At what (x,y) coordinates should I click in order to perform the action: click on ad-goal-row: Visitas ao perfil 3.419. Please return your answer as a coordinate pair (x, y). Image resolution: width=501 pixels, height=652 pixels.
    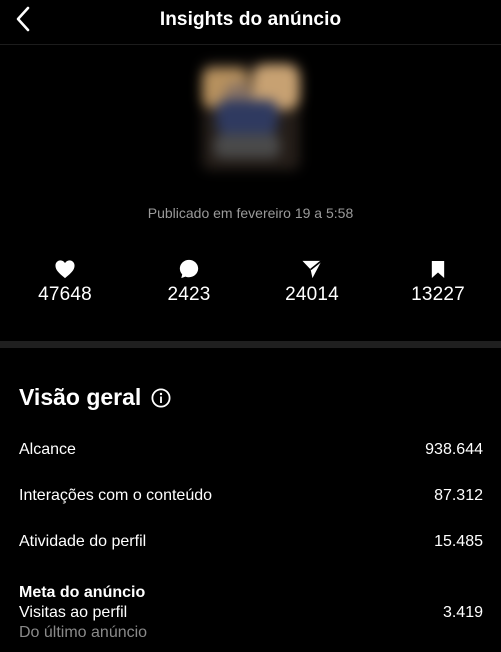
    Looking at the image, I should click on (251, 614).